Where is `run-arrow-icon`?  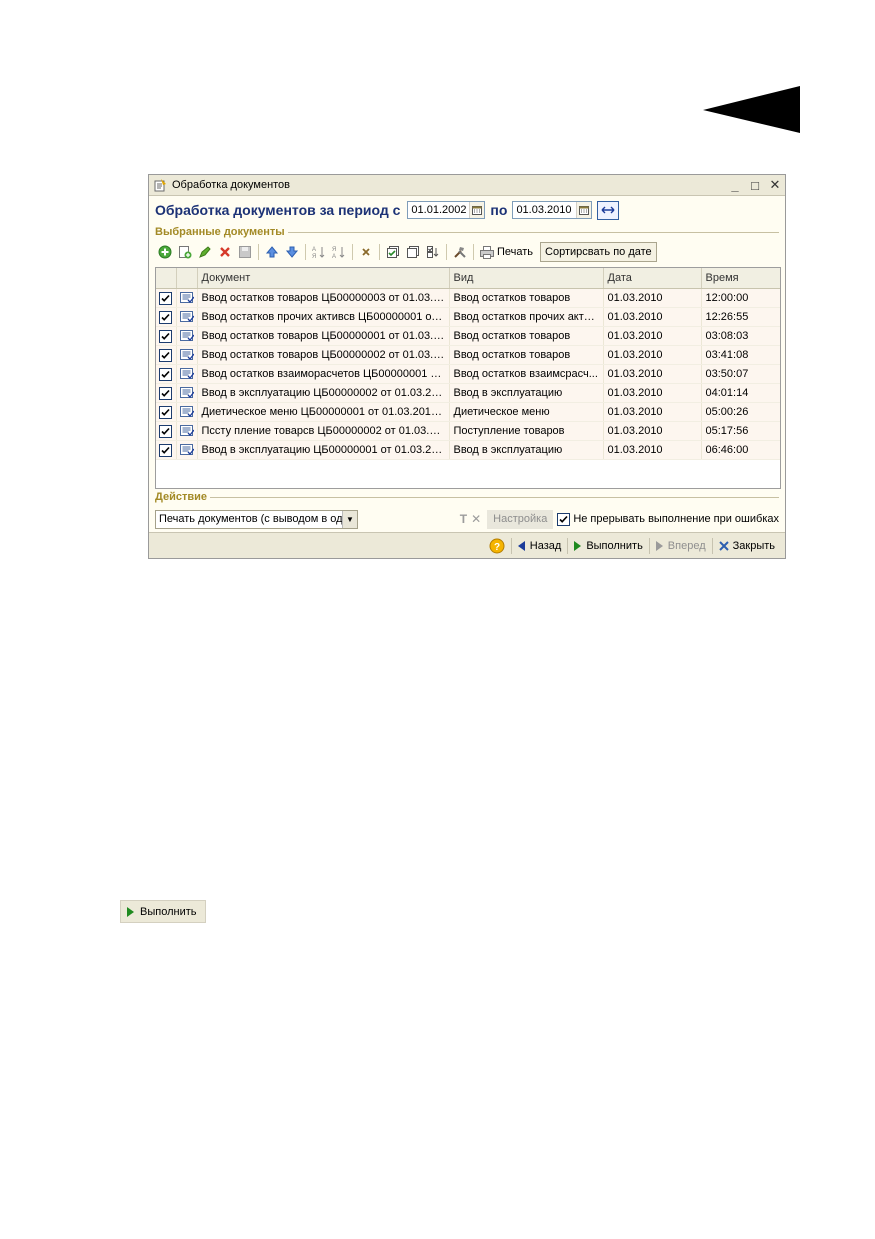 run-arrow-icon is located at coordinates (578, 545).